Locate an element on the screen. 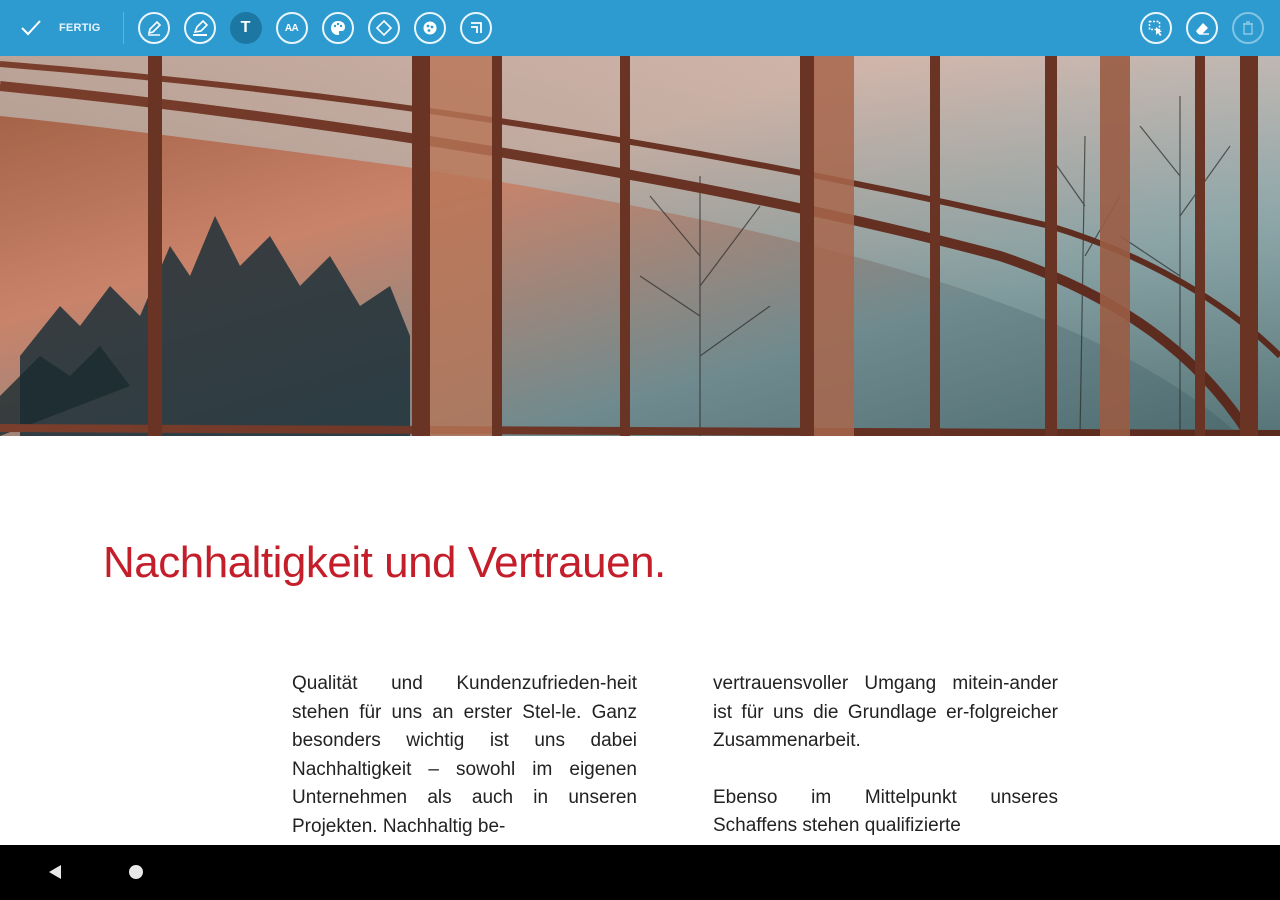 The height and width of the screenshot is (900, 1280). stamp-tool-icon is located at coordinates (430, 28).